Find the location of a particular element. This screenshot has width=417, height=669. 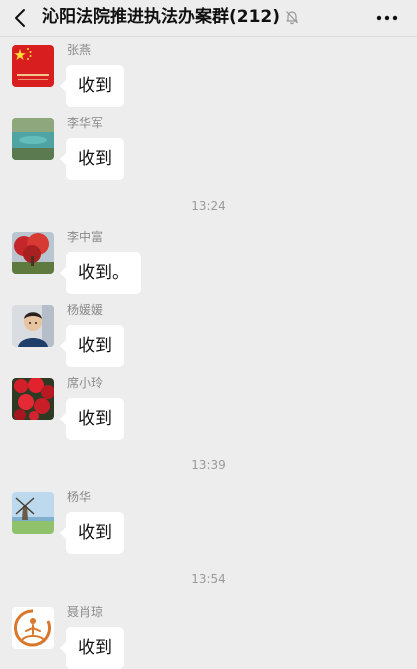

red-tree-avatar is located at coordinates (33, 253).